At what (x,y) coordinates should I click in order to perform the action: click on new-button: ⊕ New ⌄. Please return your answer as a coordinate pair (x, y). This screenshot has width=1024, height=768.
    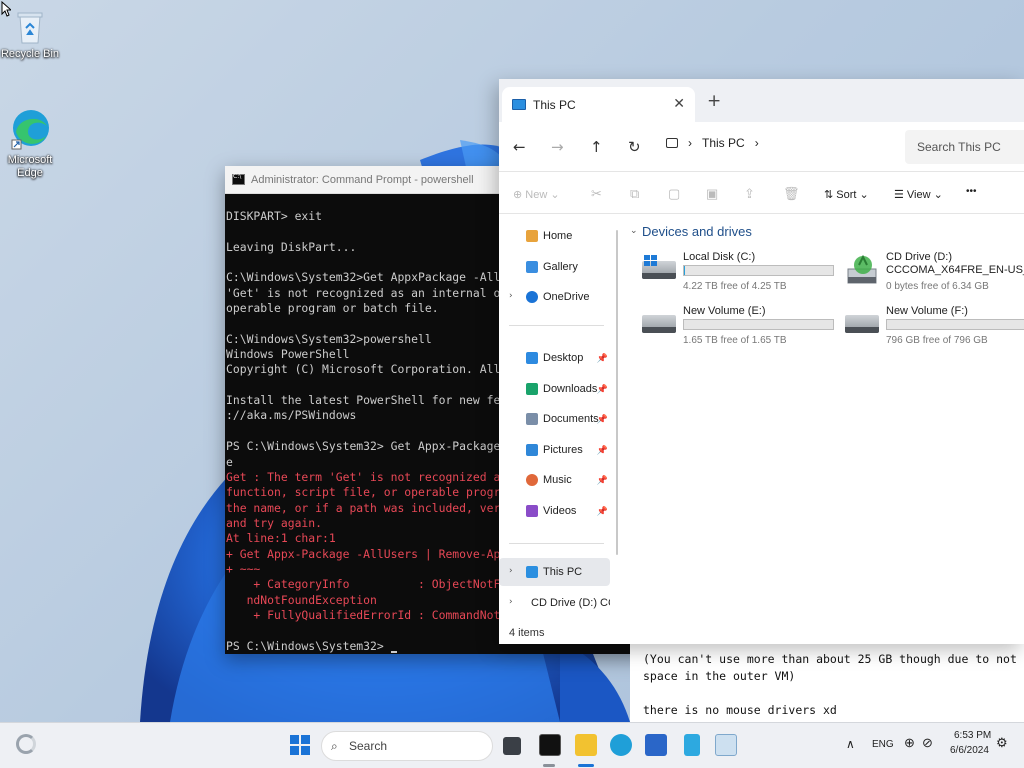
    Looking at the image, I should click on (536, 194).